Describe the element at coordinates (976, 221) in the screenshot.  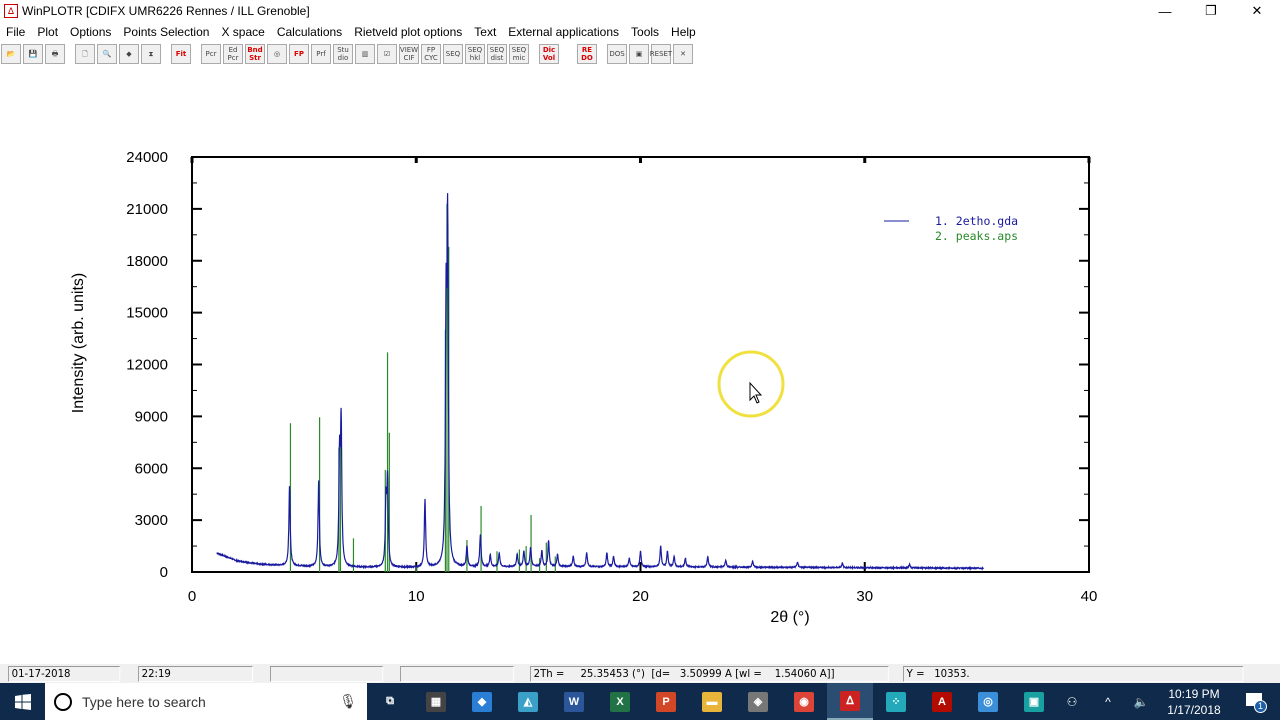
I see `legend-entry-observed: 1. 2etho.gda` at that location.